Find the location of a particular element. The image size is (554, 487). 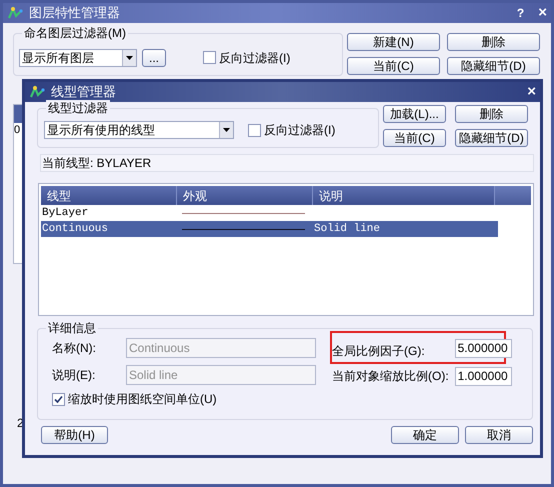

column-header: 外观 is located at coordinates (245, 195).